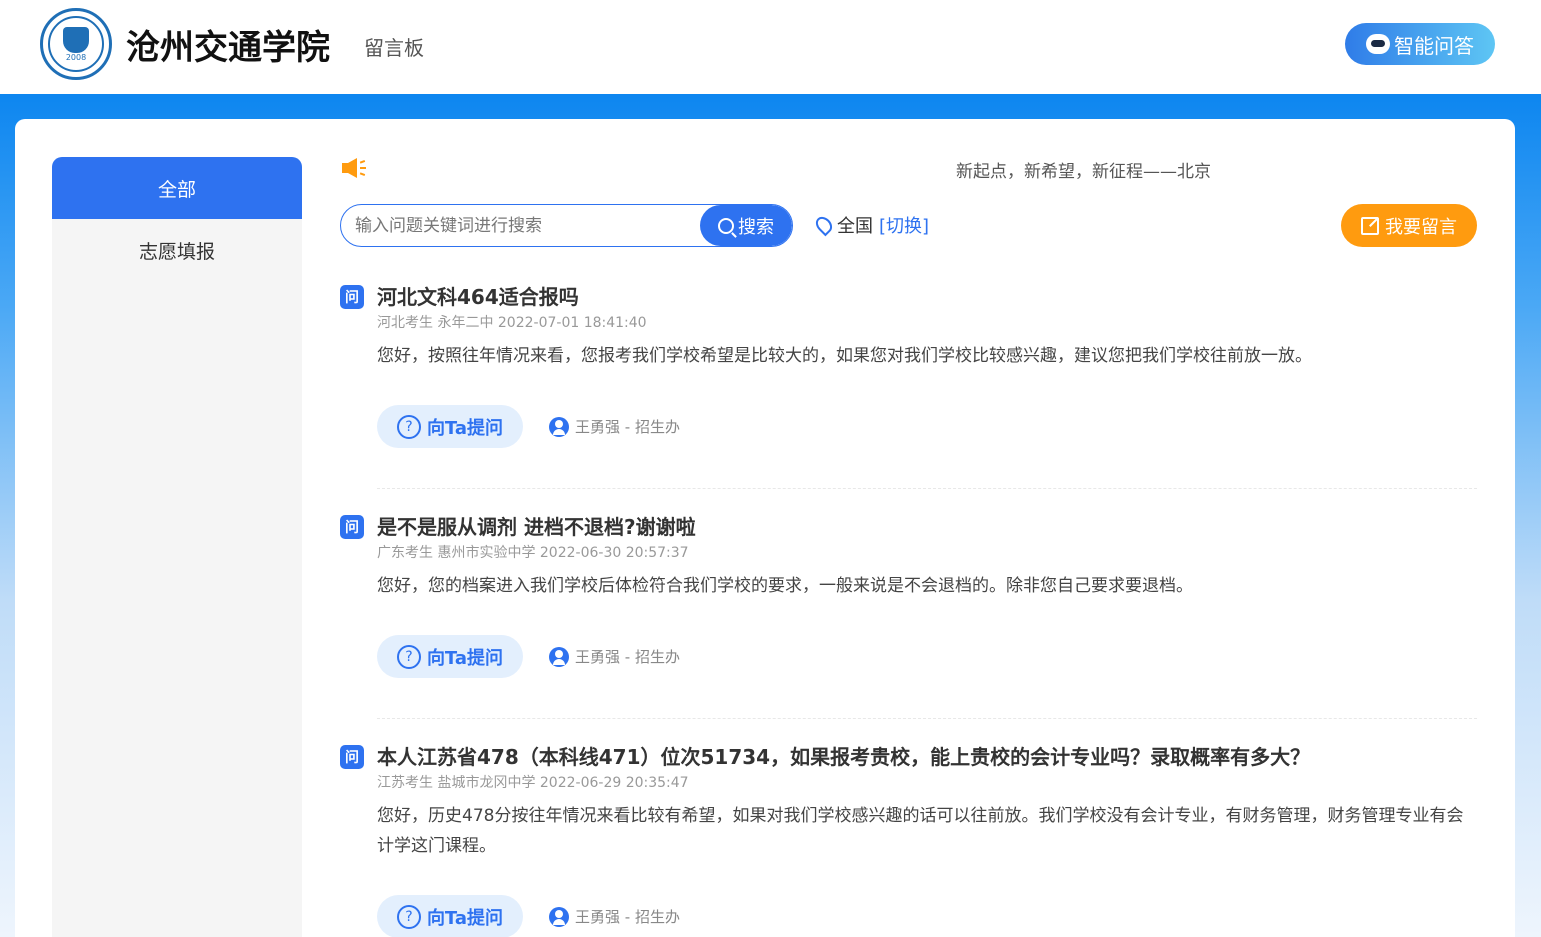 This screenshot has width=1541, height=937. I want to click on logo-year: 2008, so click(76, 57).